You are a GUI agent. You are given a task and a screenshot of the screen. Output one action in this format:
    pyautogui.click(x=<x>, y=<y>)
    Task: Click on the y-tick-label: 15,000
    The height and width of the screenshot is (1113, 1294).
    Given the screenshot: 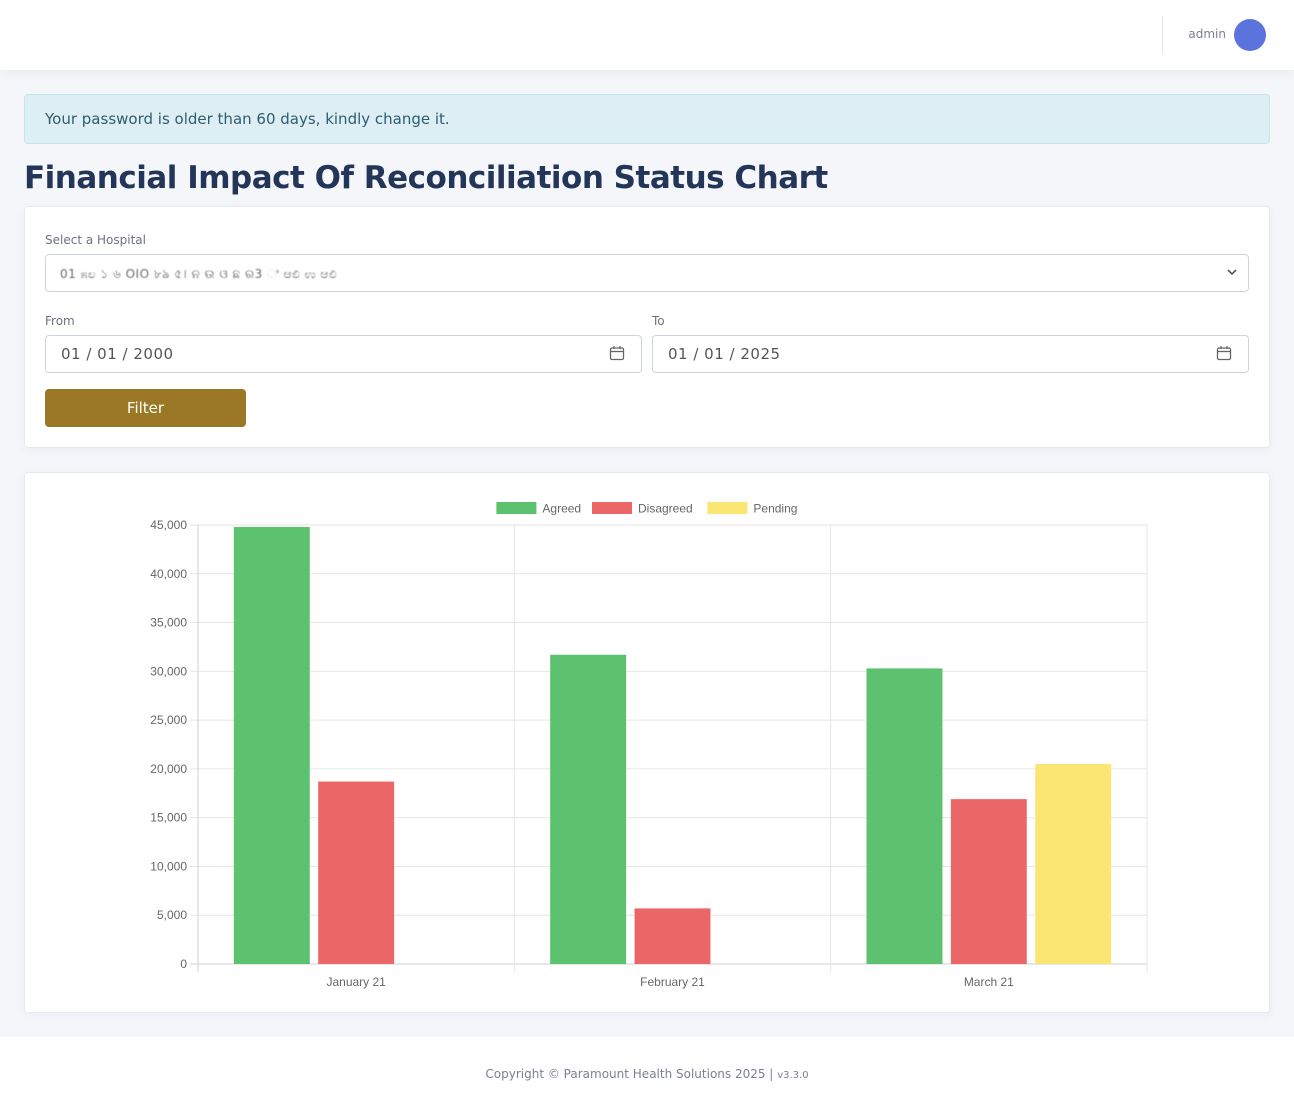 What is the action you would take?
    pyautogui.click(x=168, y=818)
    